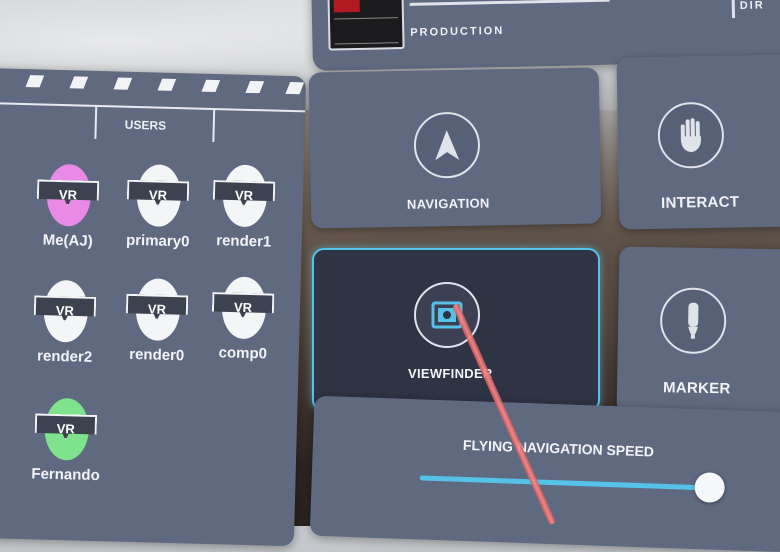 The height and width of the screenshot is (552, 780). I want to click on user-name: render2, so click(64, 356).